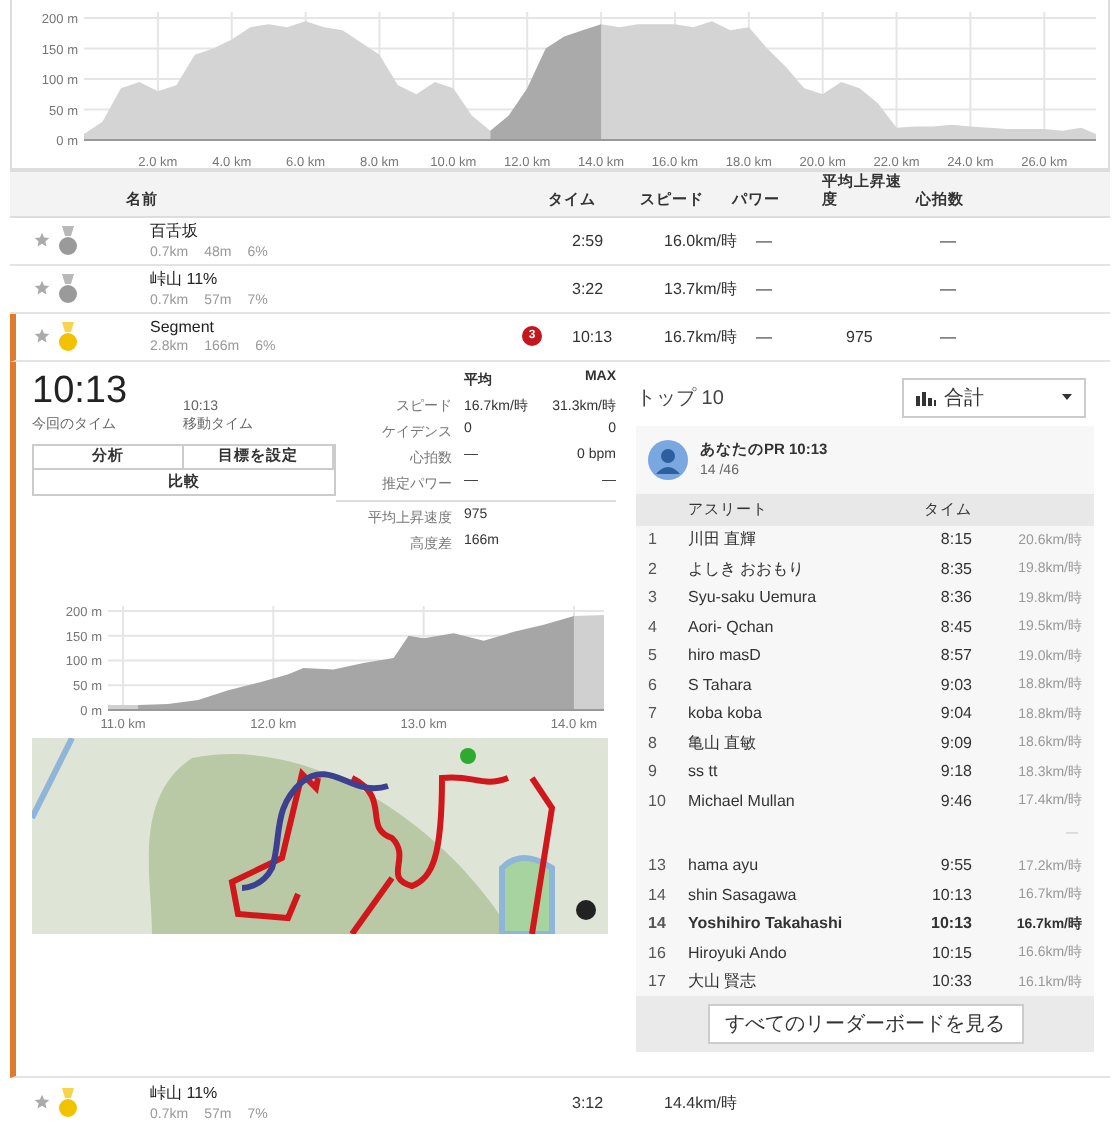 This screenshot has width=1120, height=1126. I want to click on speed-cell-text: 16.7km/時, so click(701, 336).